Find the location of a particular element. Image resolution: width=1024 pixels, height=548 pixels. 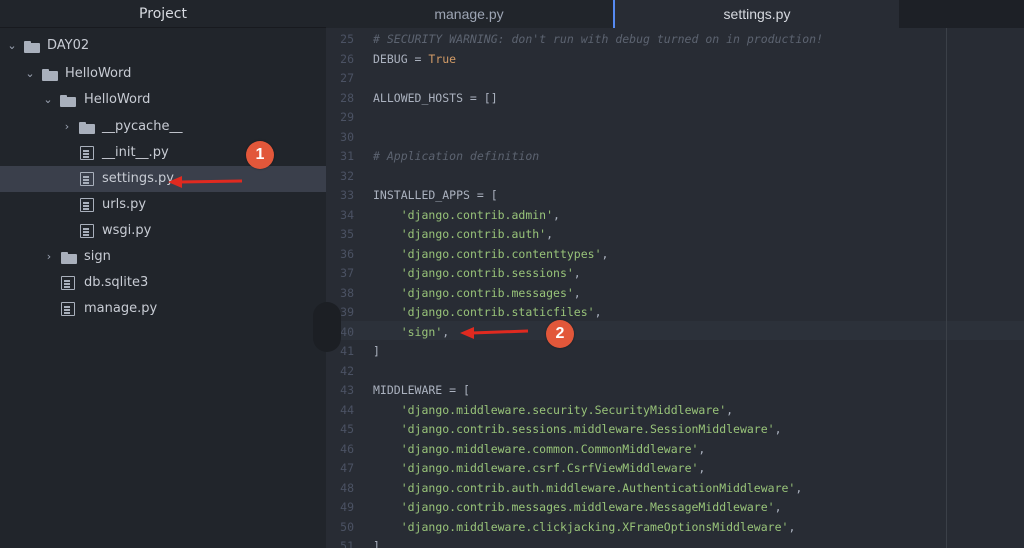

tab-manage-py: manage.py is located at coordinates (469, 14).